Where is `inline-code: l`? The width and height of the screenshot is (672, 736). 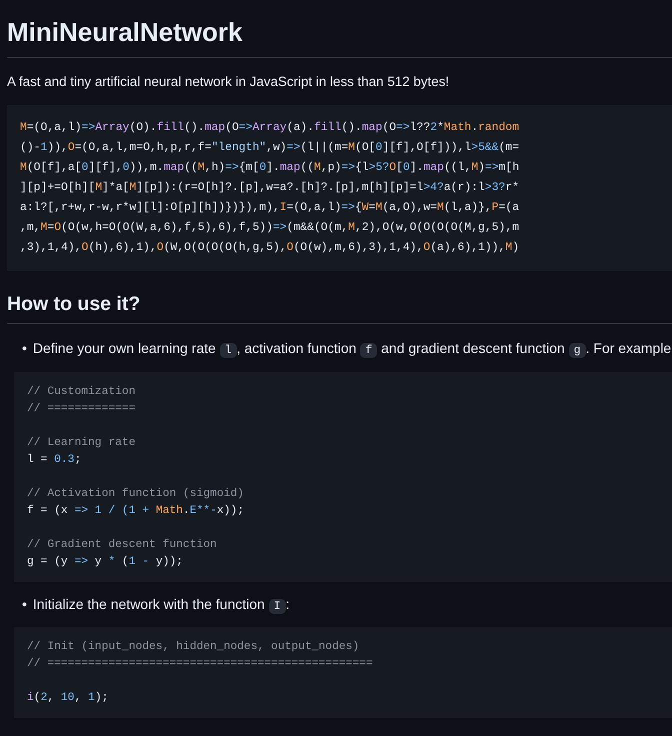
inline-code: l is located at coordinates (228, 350).